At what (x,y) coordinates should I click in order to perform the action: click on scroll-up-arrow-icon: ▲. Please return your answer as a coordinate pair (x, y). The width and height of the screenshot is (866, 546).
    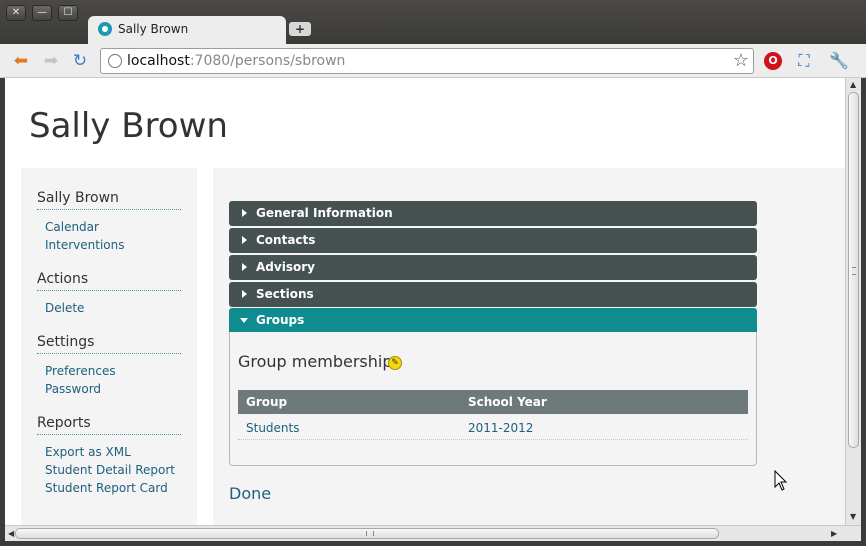
    Looking at the image, I should click on (853, 84).